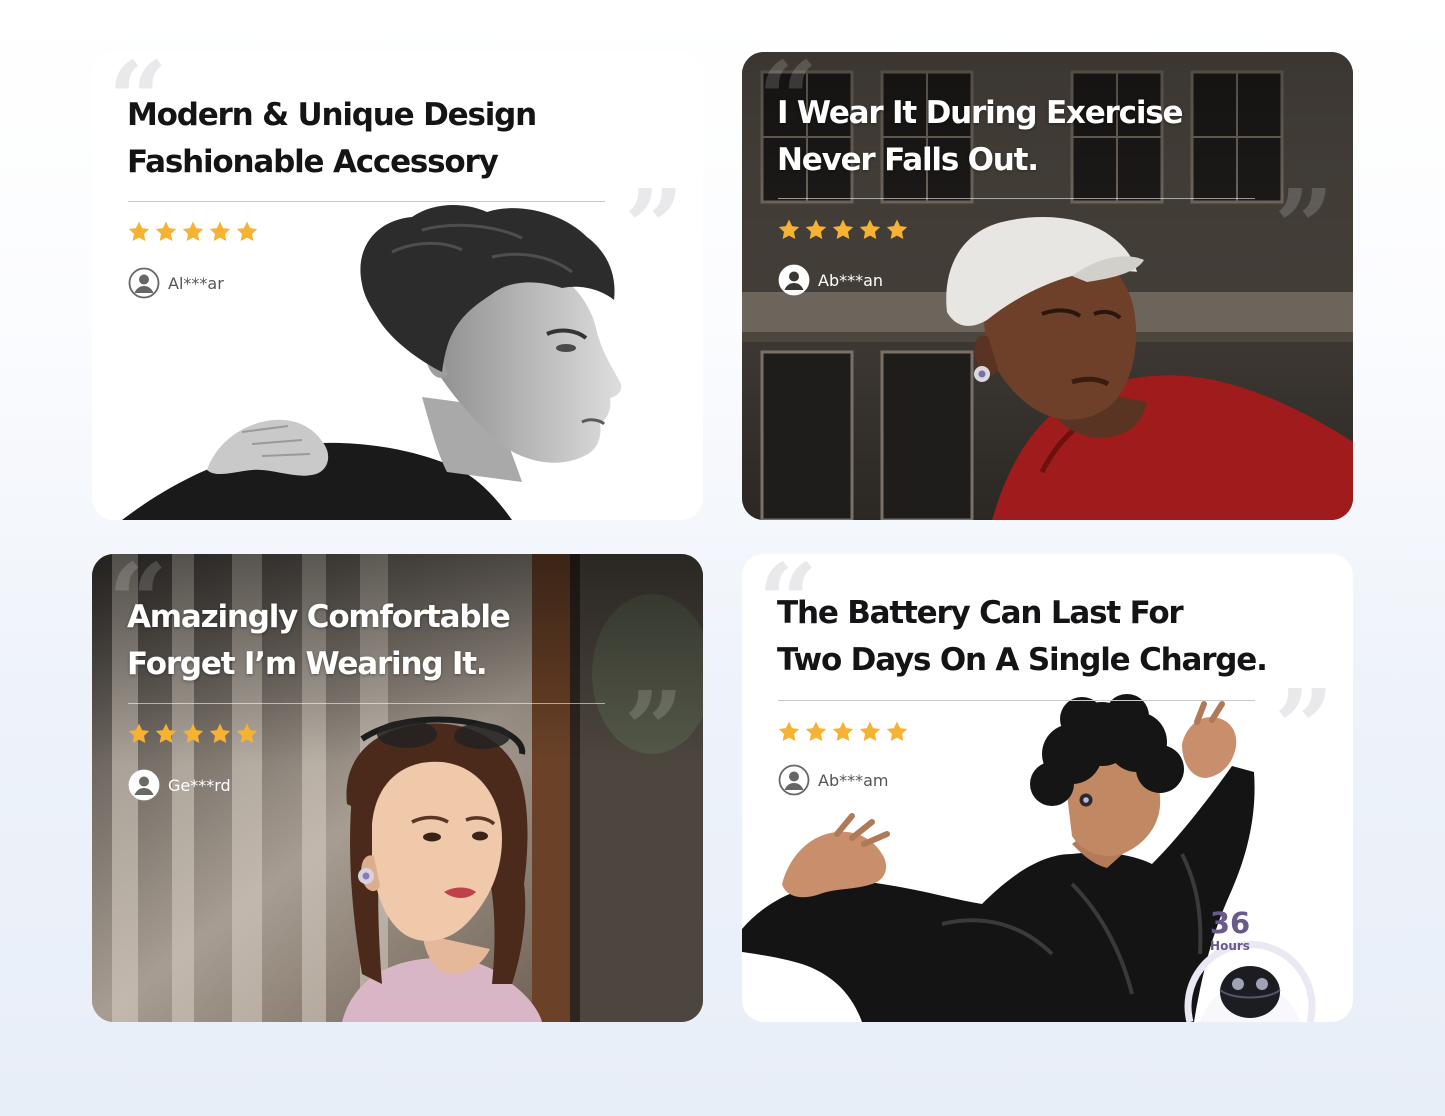 The width and height of the screenshot is (1445, 1116). What do you see at coordinates (980, 613) in the screenshot?
I see `headline-line-1: The Battery Can Last For` at bounding box center [980, 613].